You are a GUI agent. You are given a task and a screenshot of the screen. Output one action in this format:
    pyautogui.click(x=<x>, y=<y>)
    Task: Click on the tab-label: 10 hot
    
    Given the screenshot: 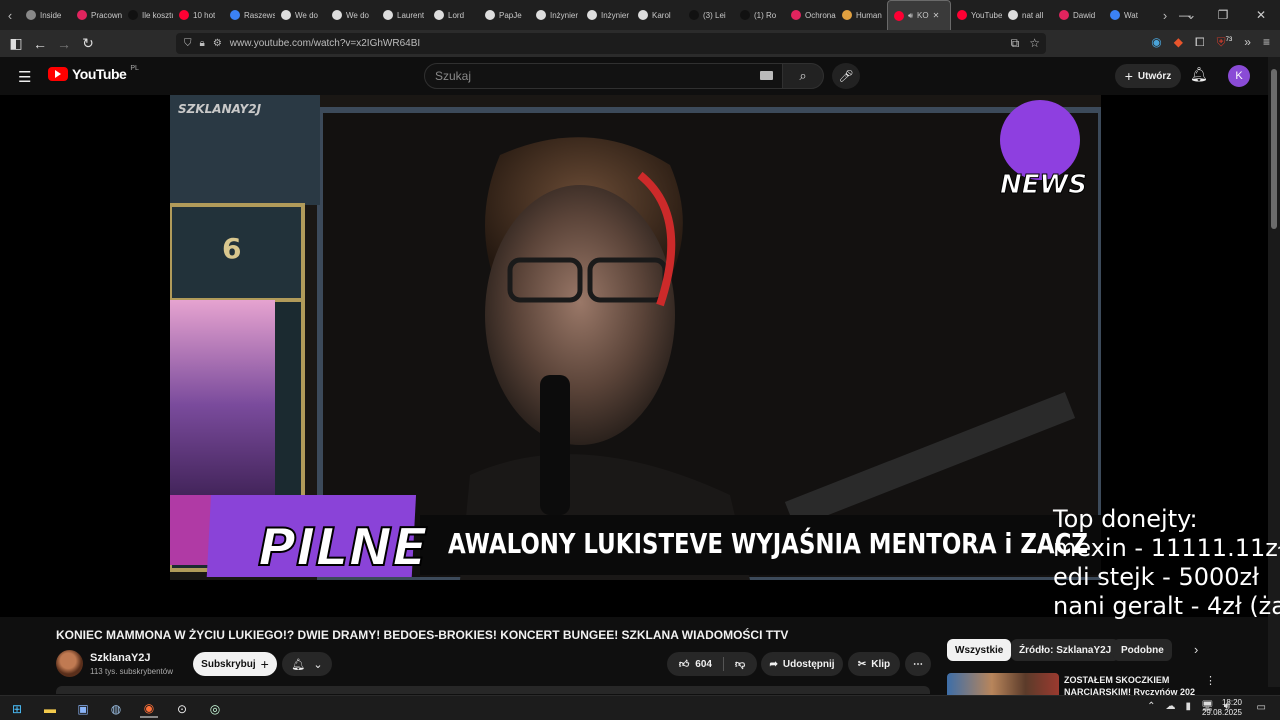 What is the action you would take?
    pyautogui.click(x=204, y=15)
    